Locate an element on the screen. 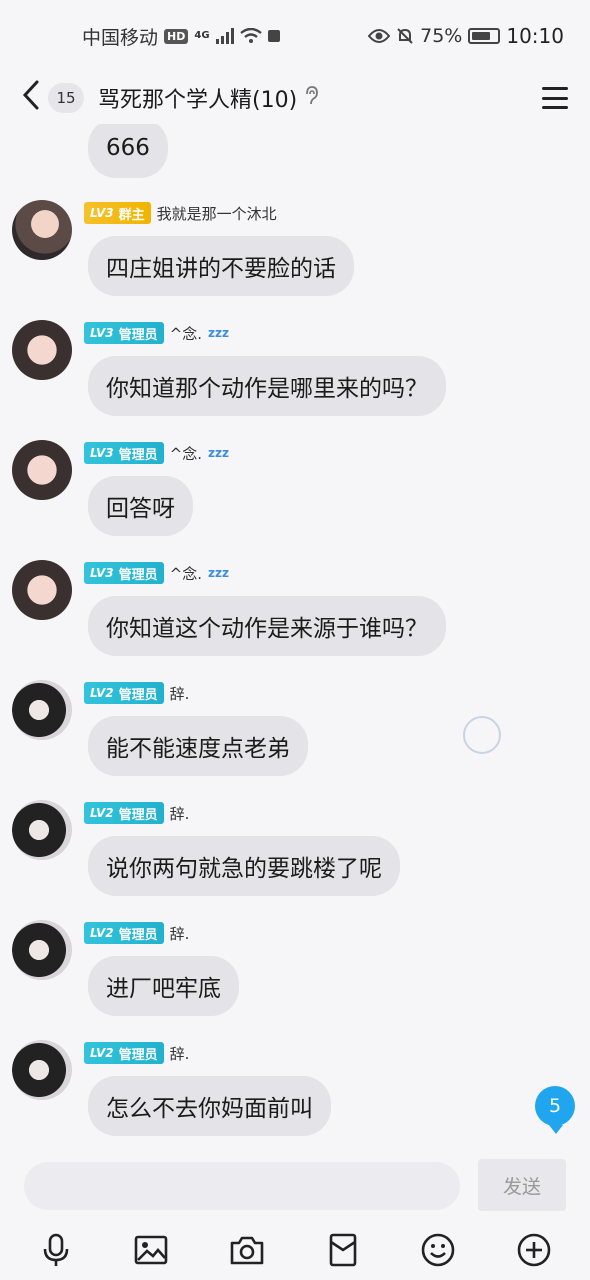  loading-spinner-icon is located at coordinates (482, 735).